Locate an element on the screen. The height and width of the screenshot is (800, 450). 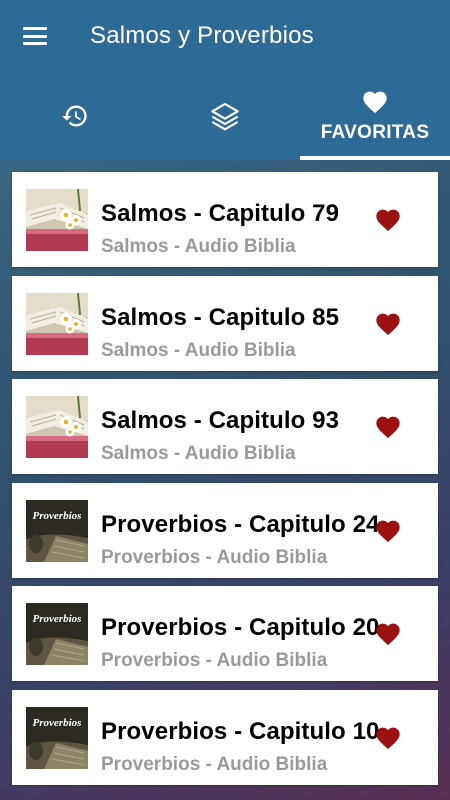
app-bar: Salmos y Proverbios is located at coordinates (225, 36).